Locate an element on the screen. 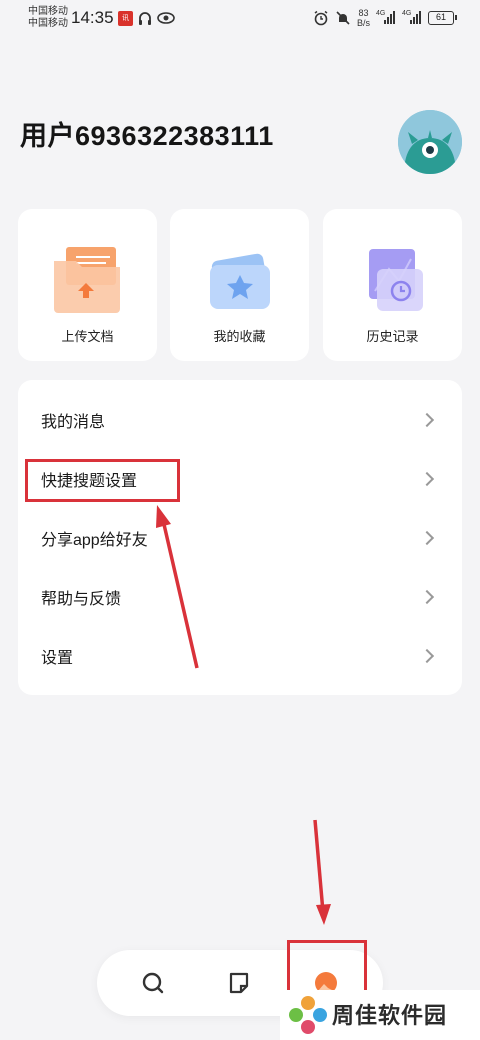  notes-icon is located at coordinates (239, 983).